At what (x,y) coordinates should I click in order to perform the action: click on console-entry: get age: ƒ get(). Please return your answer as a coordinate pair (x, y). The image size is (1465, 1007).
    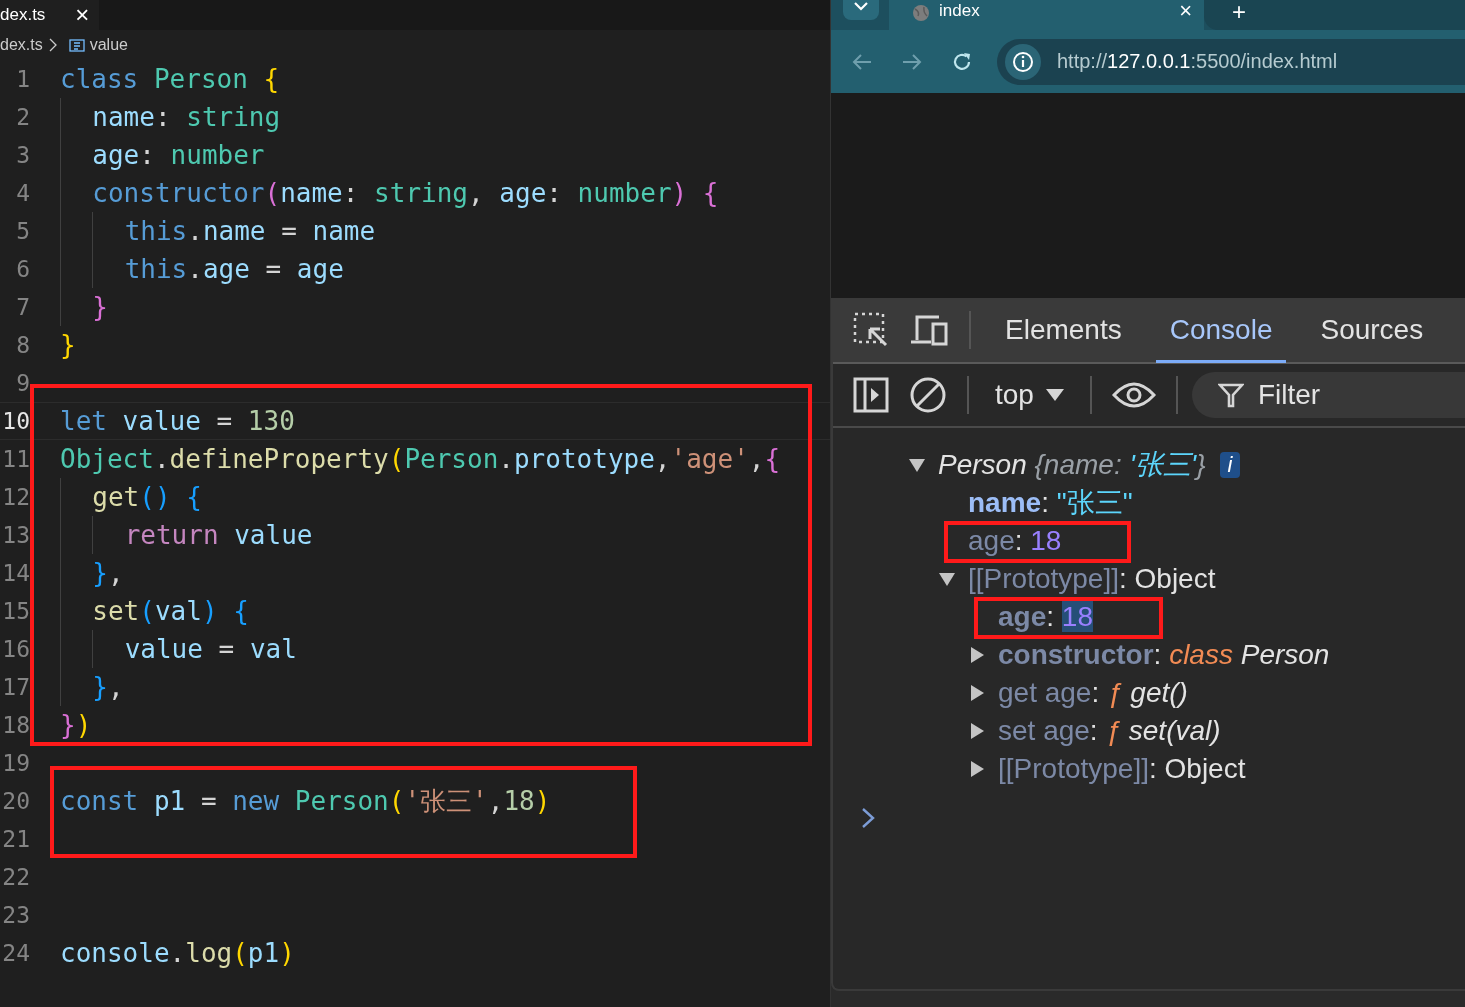
    Looking at the image, I should click on (1093, 693).